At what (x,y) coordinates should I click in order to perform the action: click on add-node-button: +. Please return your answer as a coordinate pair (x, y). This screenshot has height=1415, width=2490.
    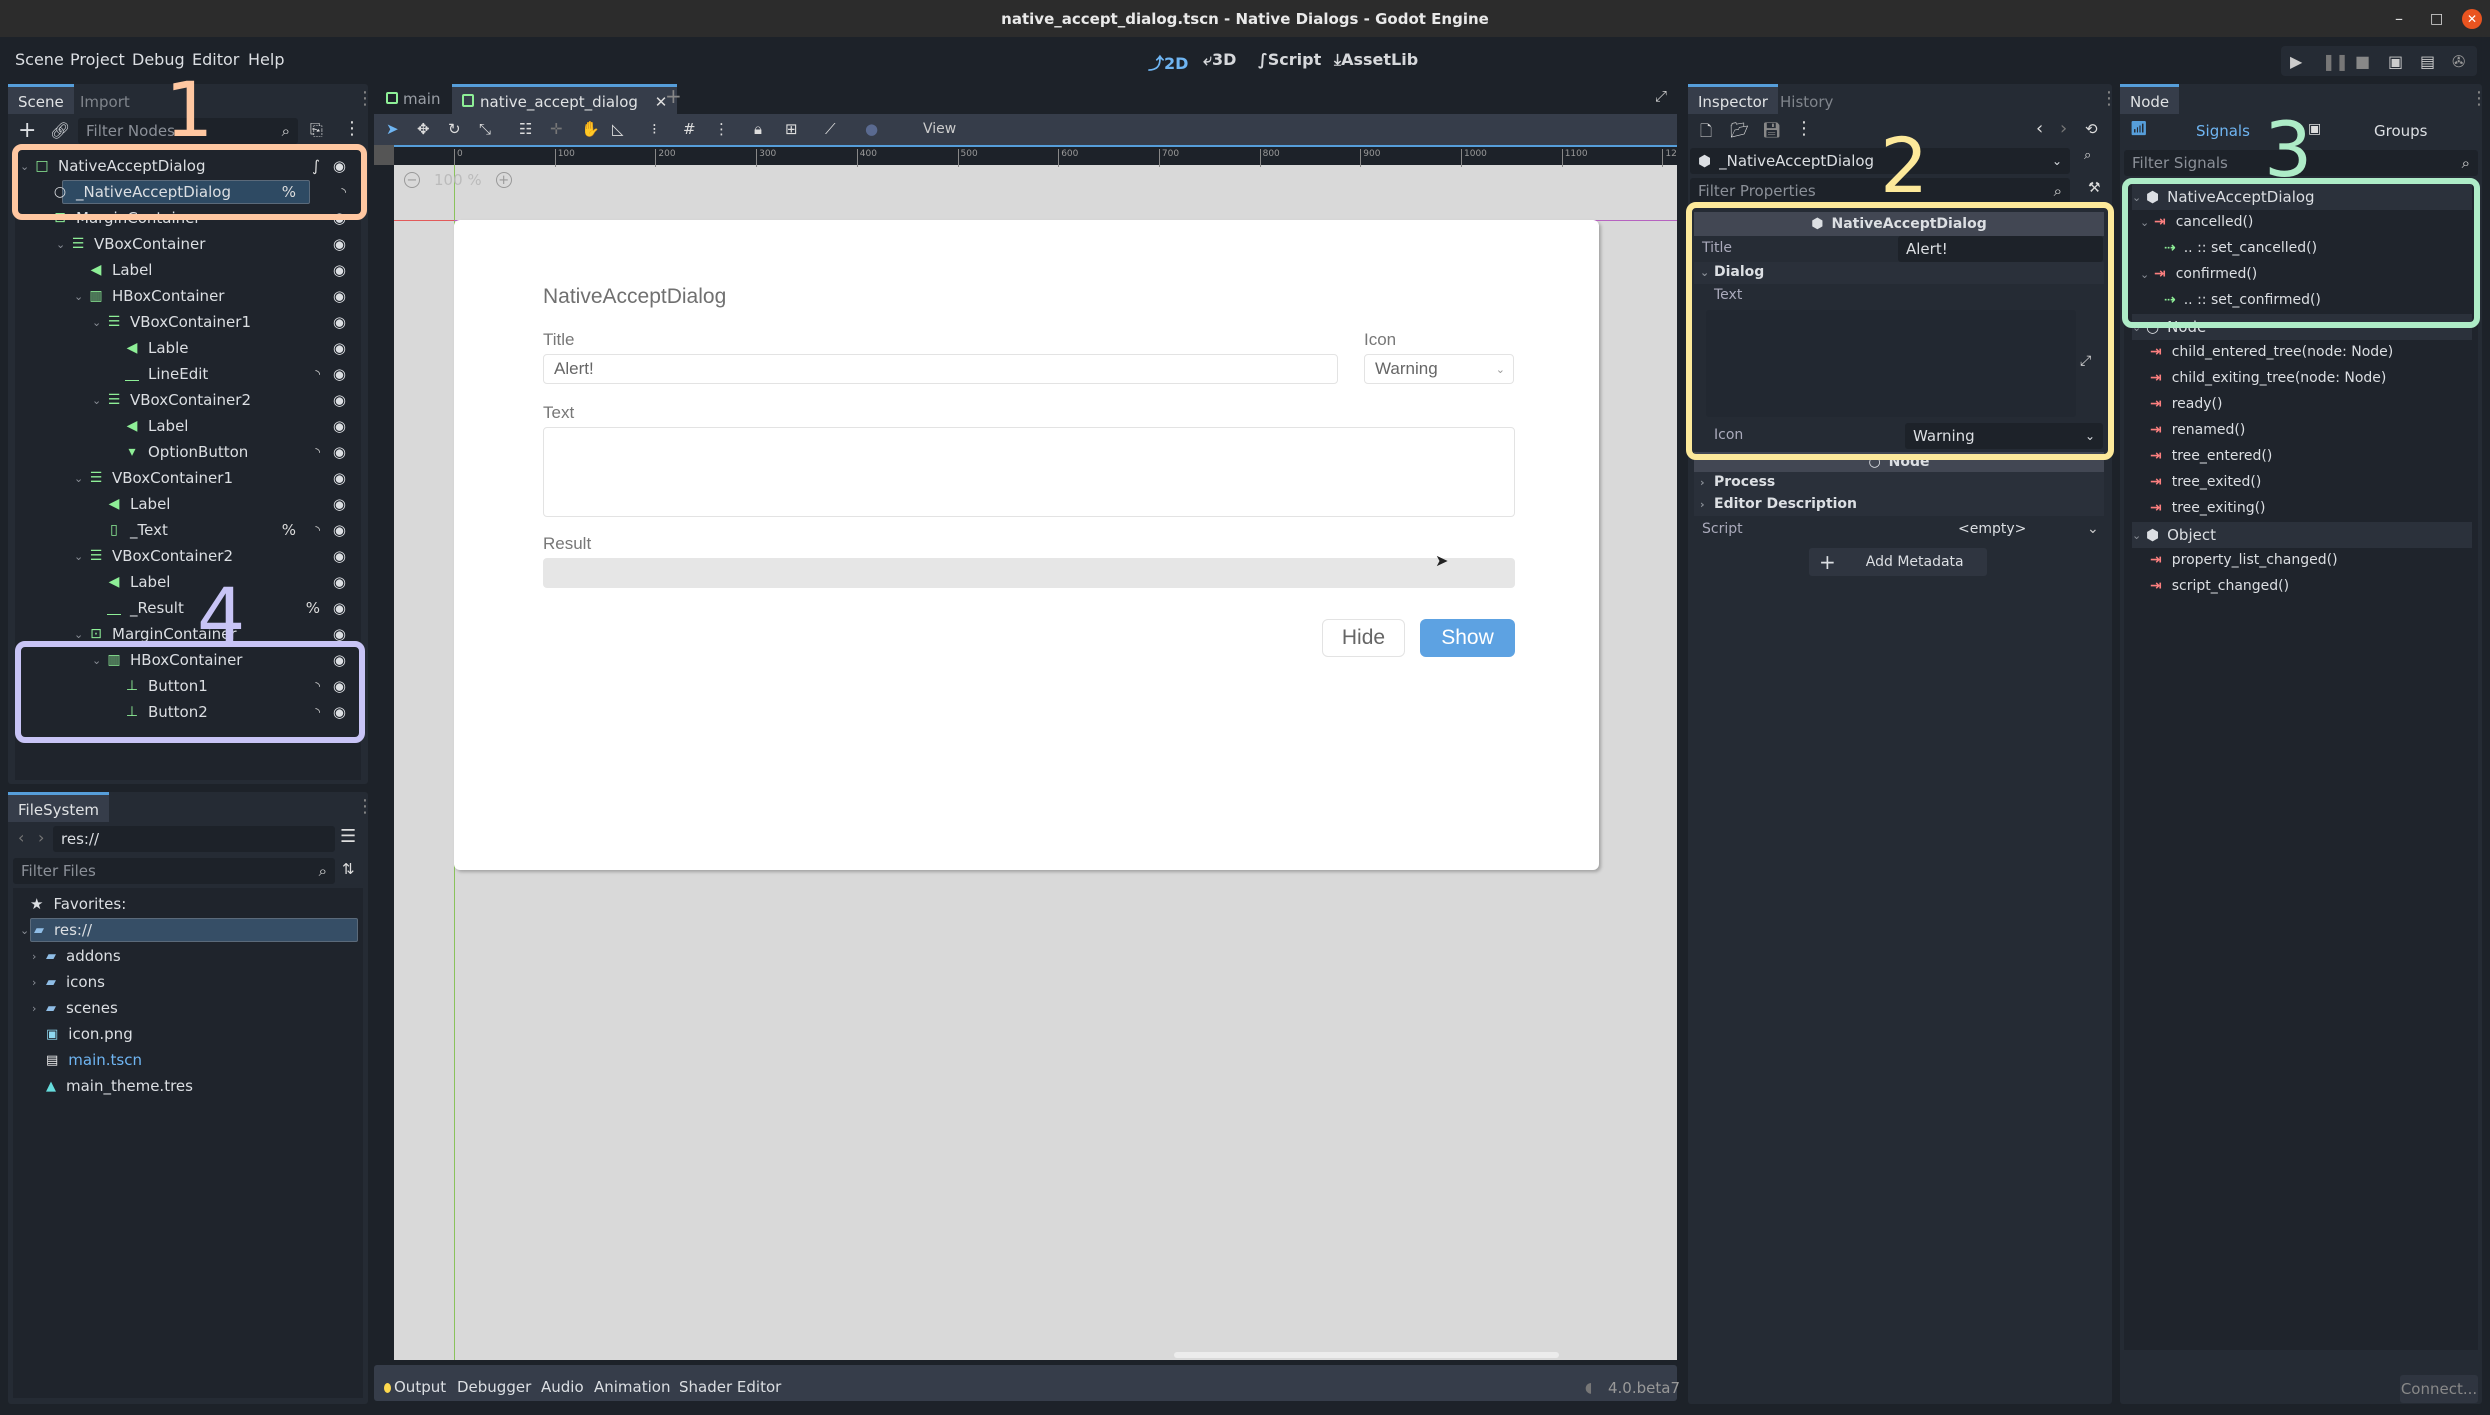
    Looking at the image, I should click on (27, 130).